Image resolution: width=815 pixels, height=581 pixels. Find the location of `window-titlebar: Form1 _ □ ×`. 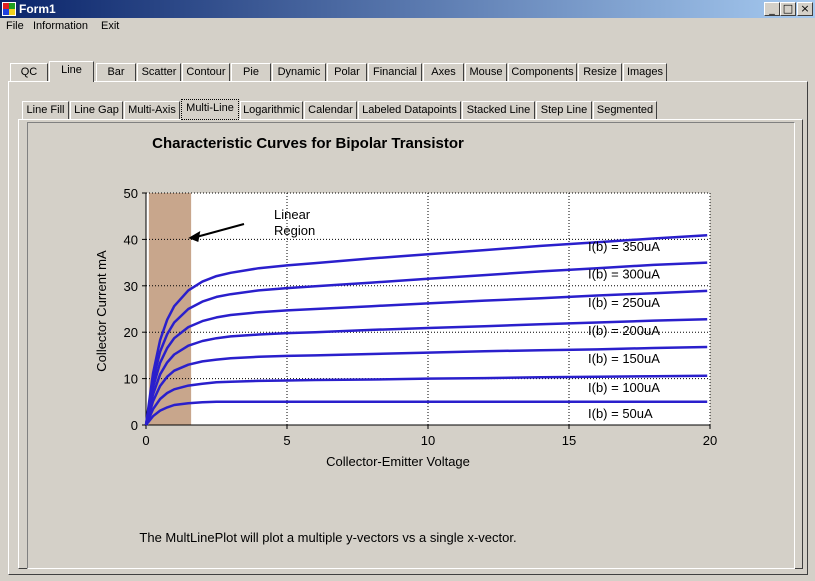

window-titlebar: Form1 _ □ × is located at coordinates (407, 9).